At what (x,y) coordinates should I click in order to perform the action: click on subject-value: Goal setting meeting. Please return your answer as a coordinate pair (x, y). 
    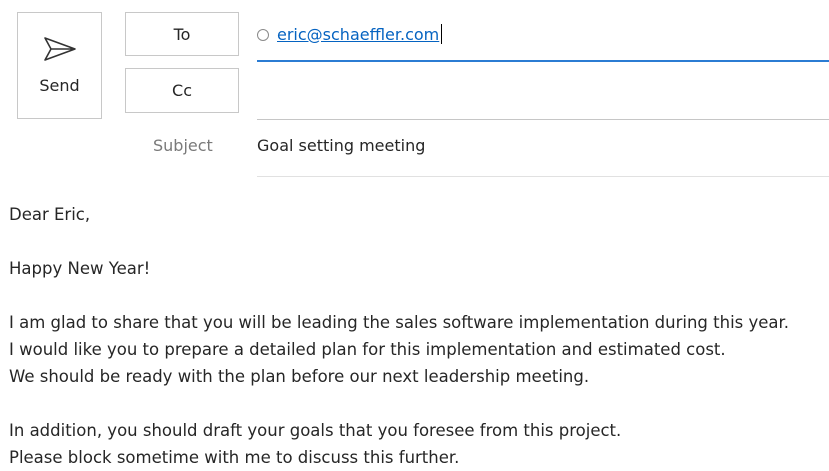
    Looking at the image, I should click on (341, 145).